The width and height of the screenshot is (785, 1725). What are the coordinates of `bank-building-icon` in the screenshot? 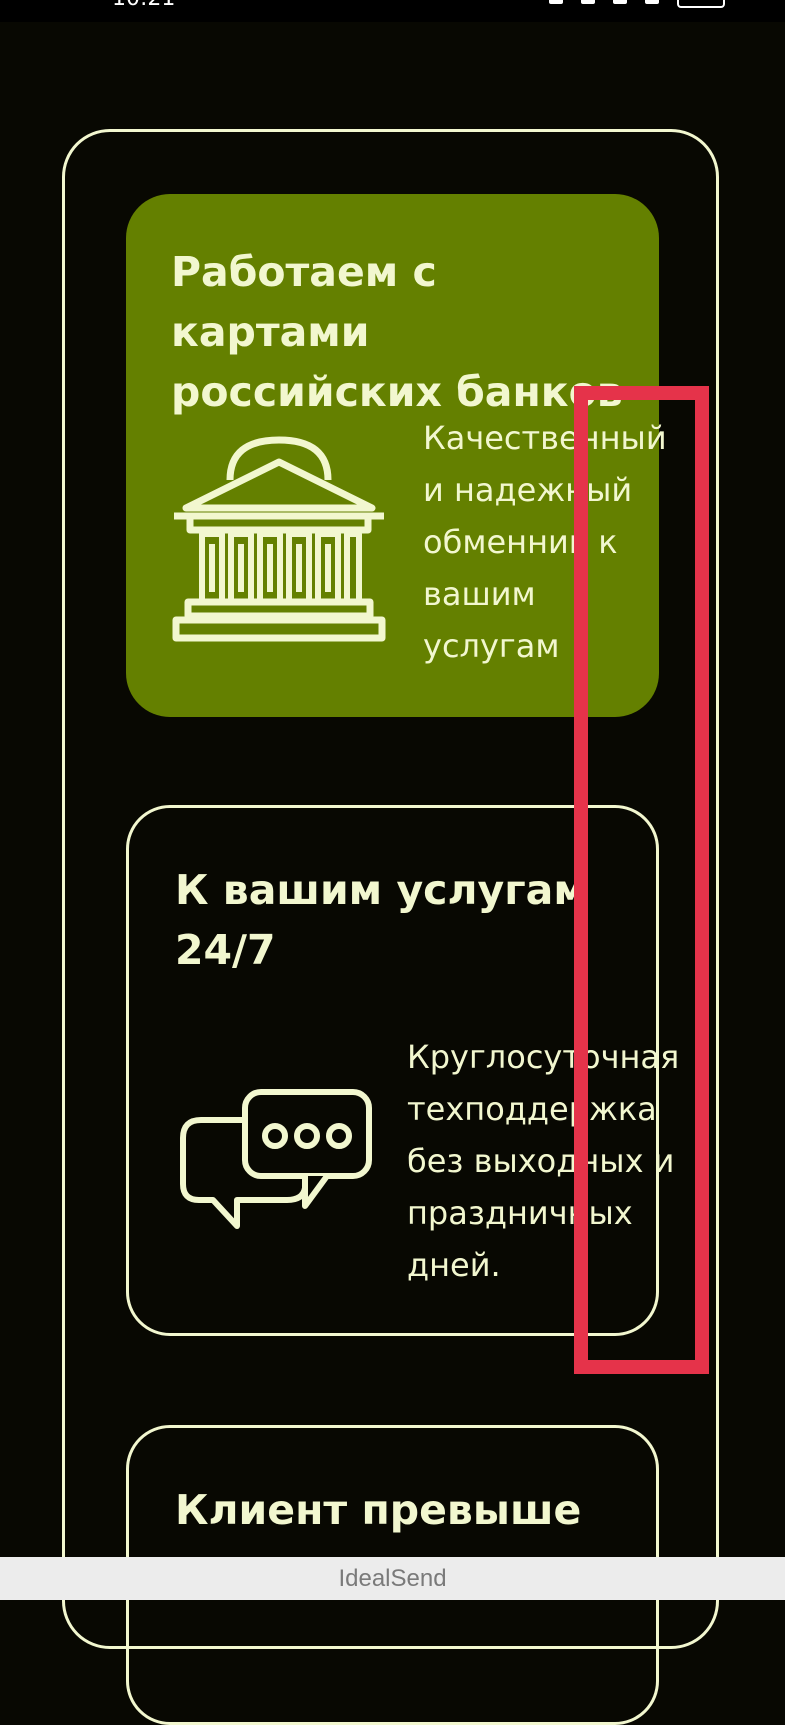 It's located at (279, 539).